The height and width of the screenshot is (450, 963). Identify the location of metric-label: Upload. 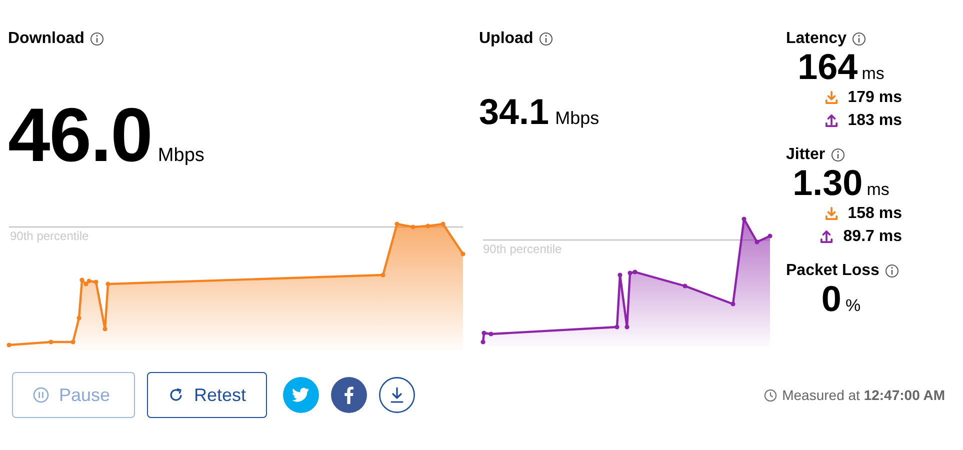
(506, 39).